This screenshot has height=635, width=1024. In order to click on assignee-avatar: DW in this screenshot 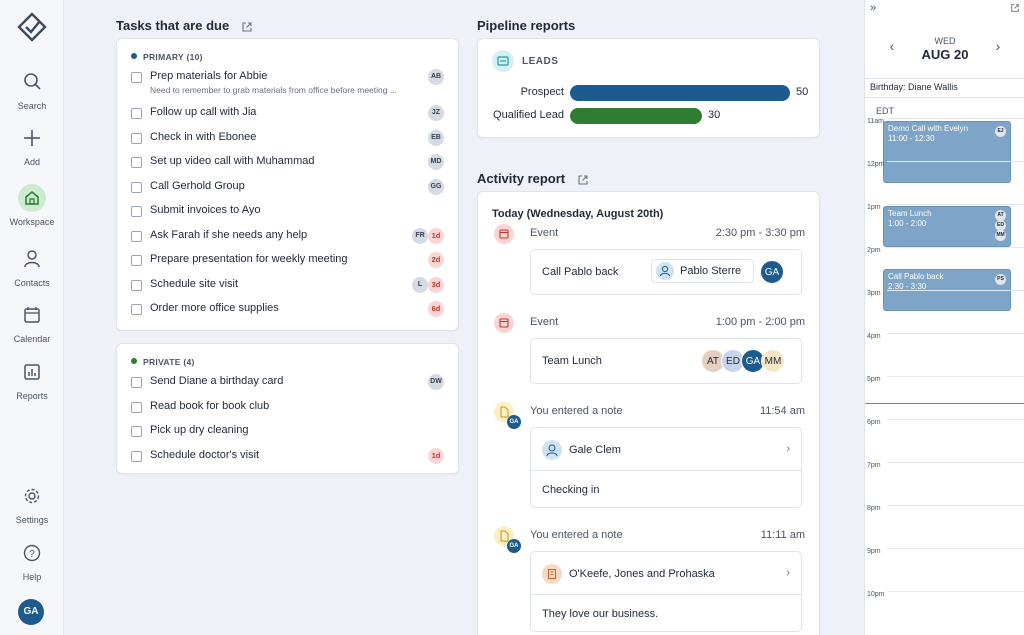, I will do `click(436, 382)`.